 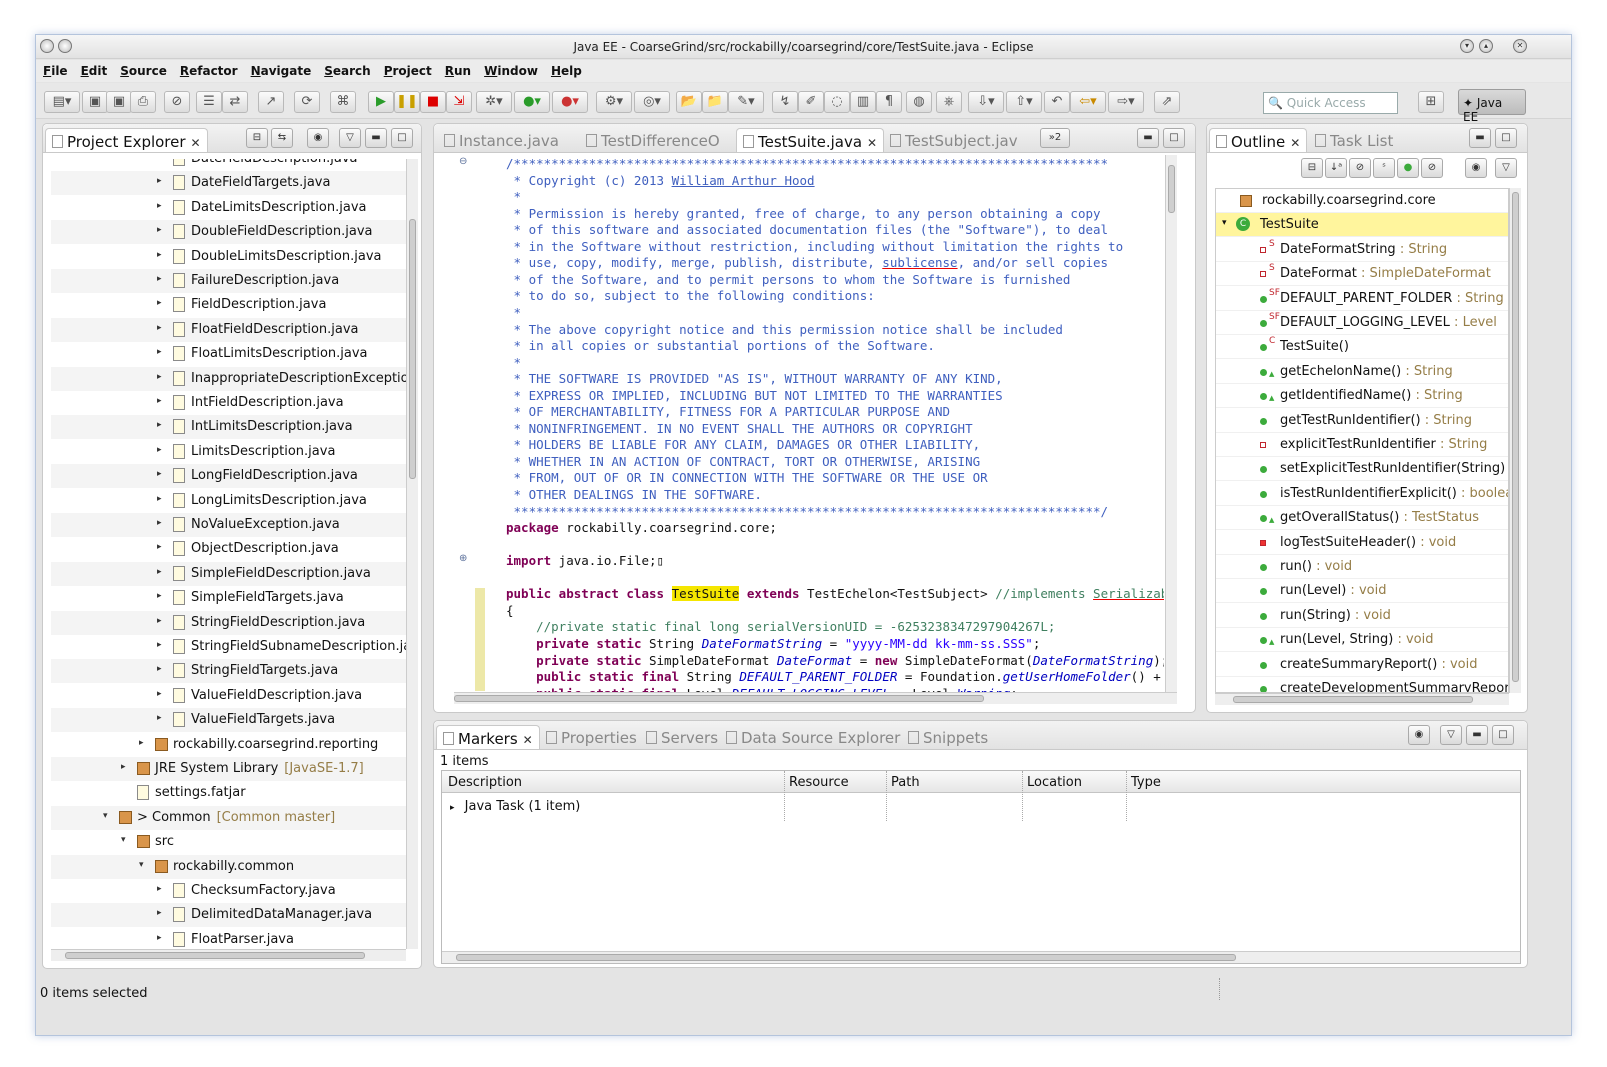 I want to click on disconnect-icon: ⇲, so click(x=459, y=102).